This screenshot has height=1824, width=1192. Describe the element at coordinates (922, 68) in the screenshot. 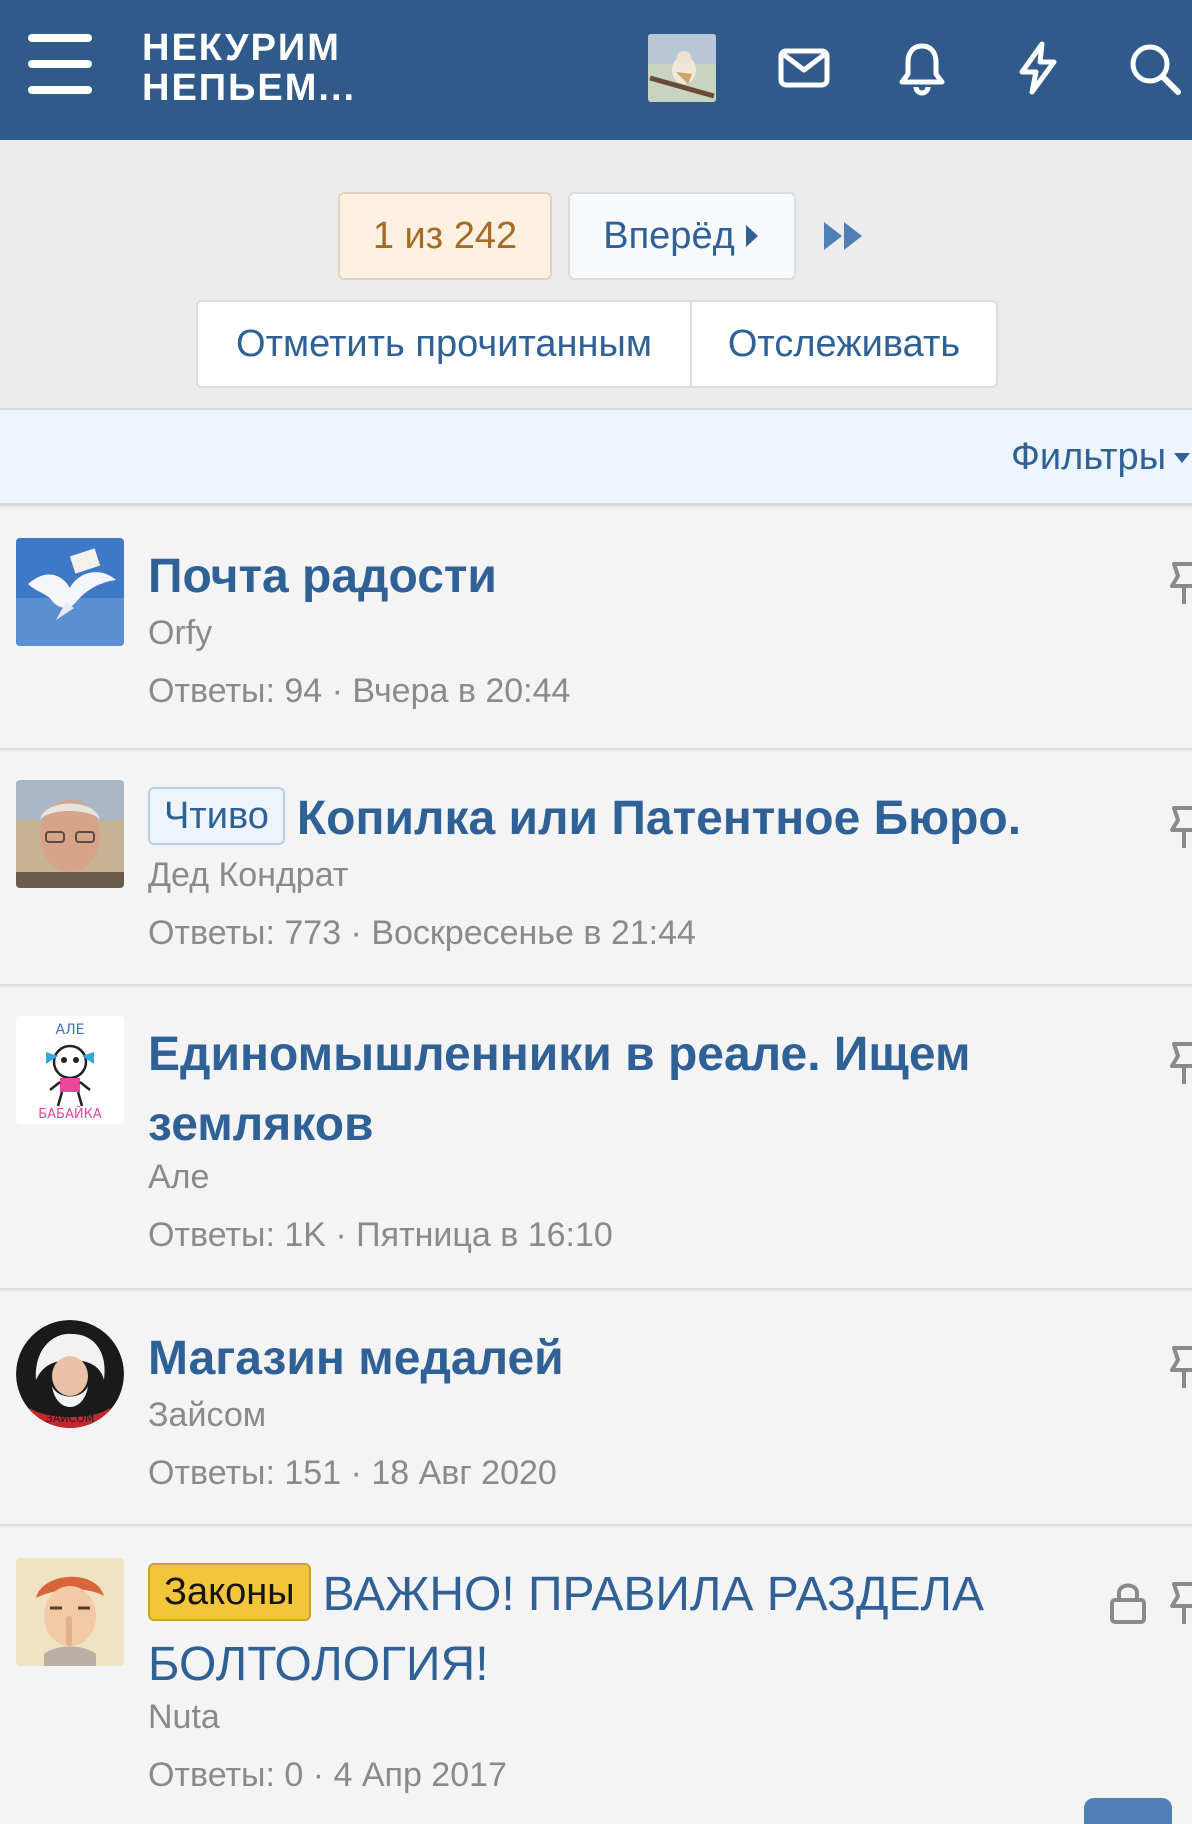

I see `bell-icon` at that location.